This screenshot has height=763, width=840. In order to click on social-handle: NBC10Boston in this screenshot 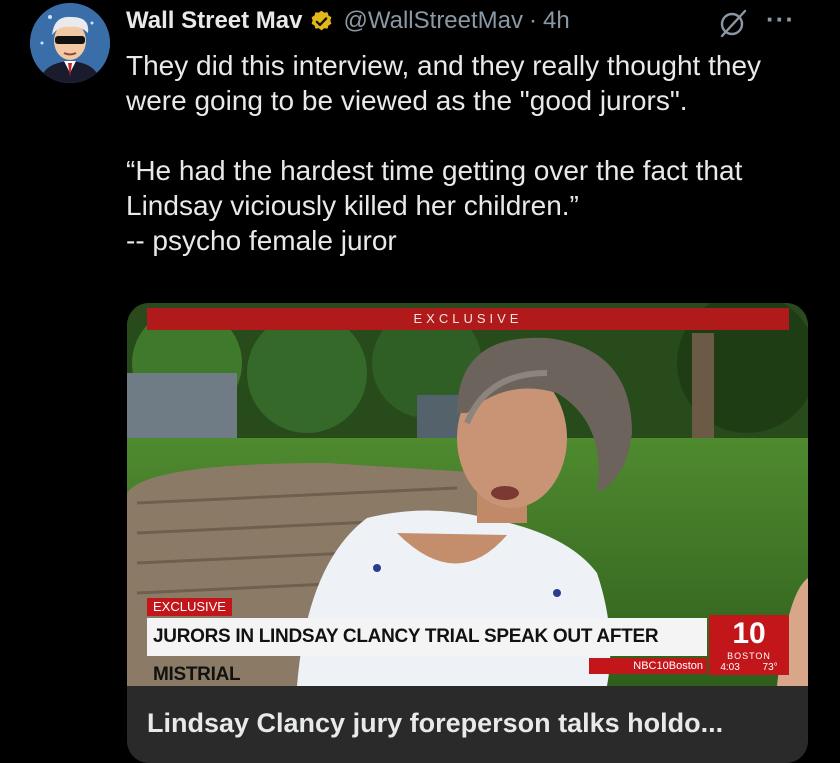, I will do `click(668, 666)`.